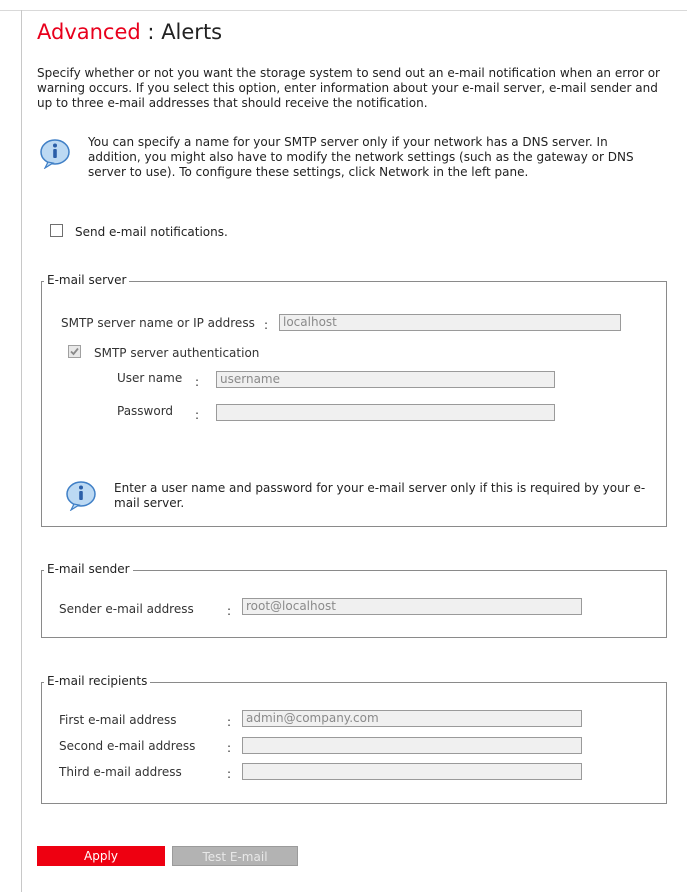  I want to click on second-email-input, so click(412, 745).